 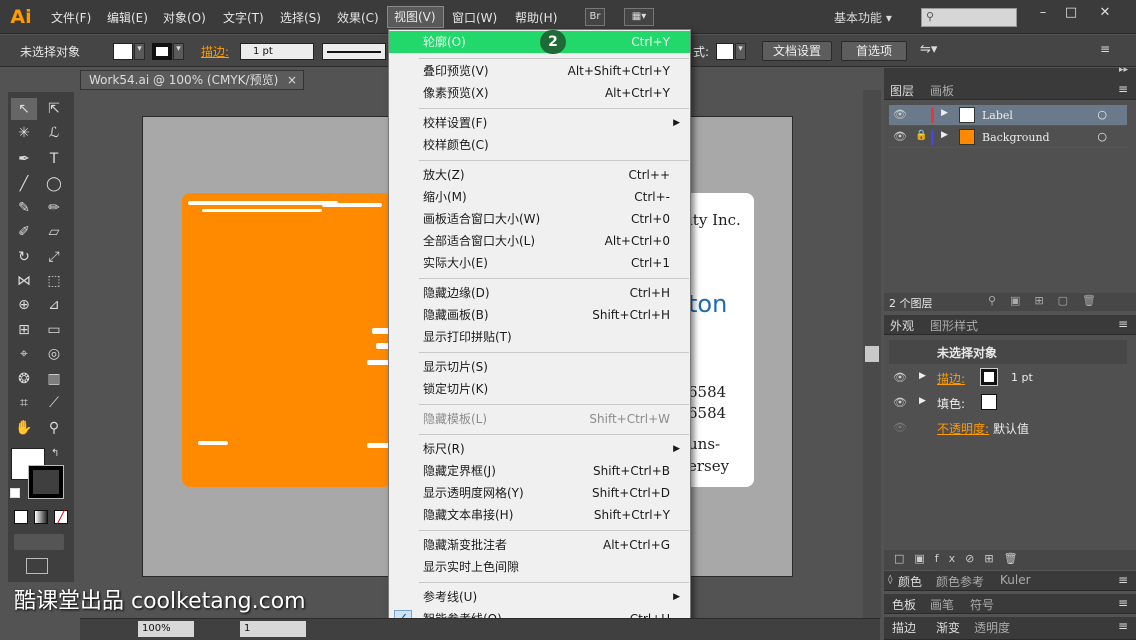 I want to click on document-tab: Work54.ai @ 100% (CMYK/预览) ×, so click(x=192, y=80).